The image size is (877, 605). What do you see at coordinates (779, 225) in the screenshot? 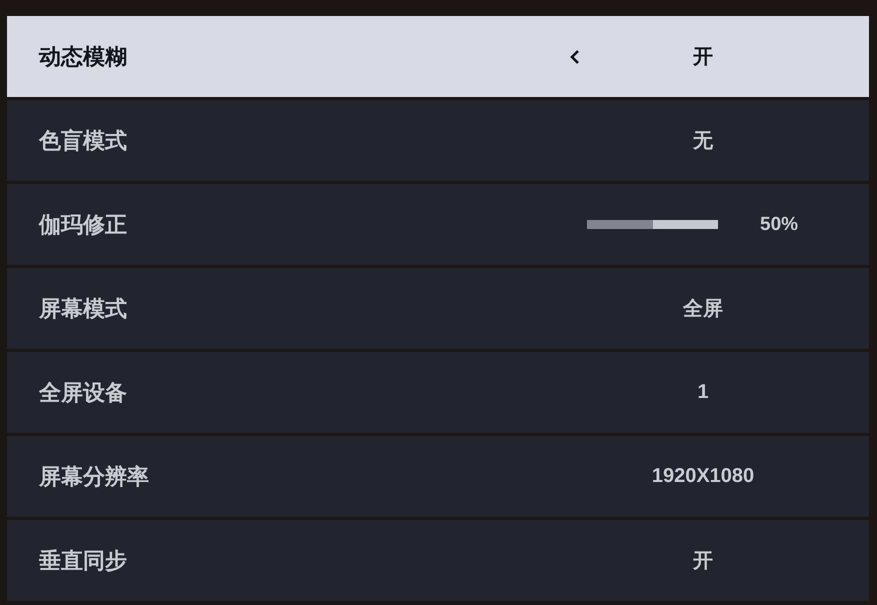
I see `slider-reading: 50%` at bounding box center [779, 225].